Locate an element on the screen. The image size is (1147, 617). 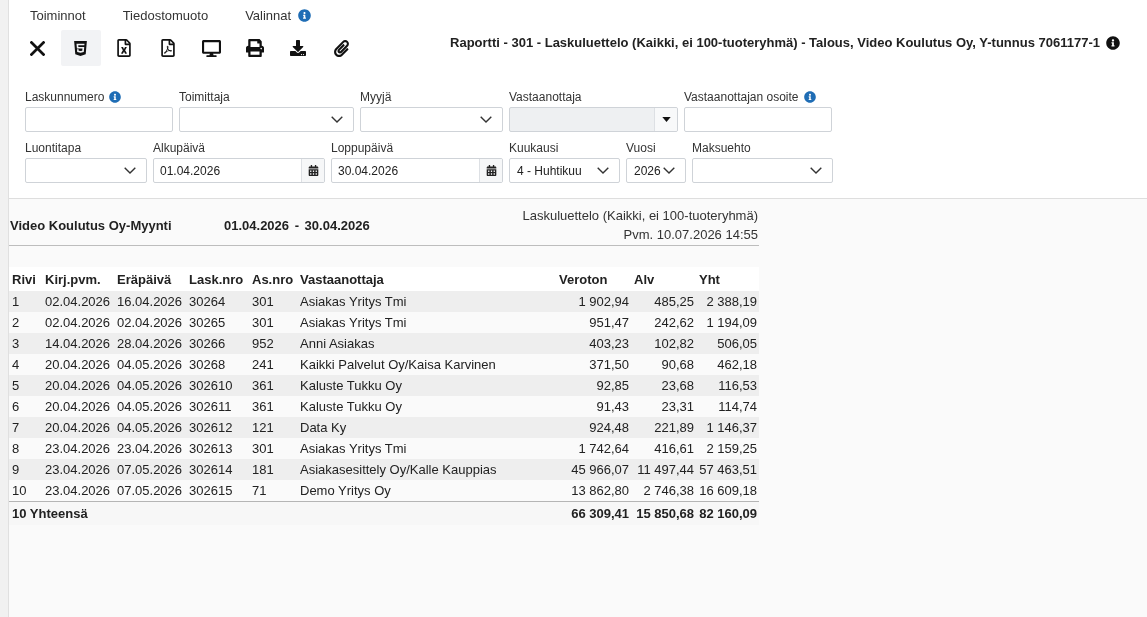
date-field: 01.04.2026 is located at coordinates (239, 170).